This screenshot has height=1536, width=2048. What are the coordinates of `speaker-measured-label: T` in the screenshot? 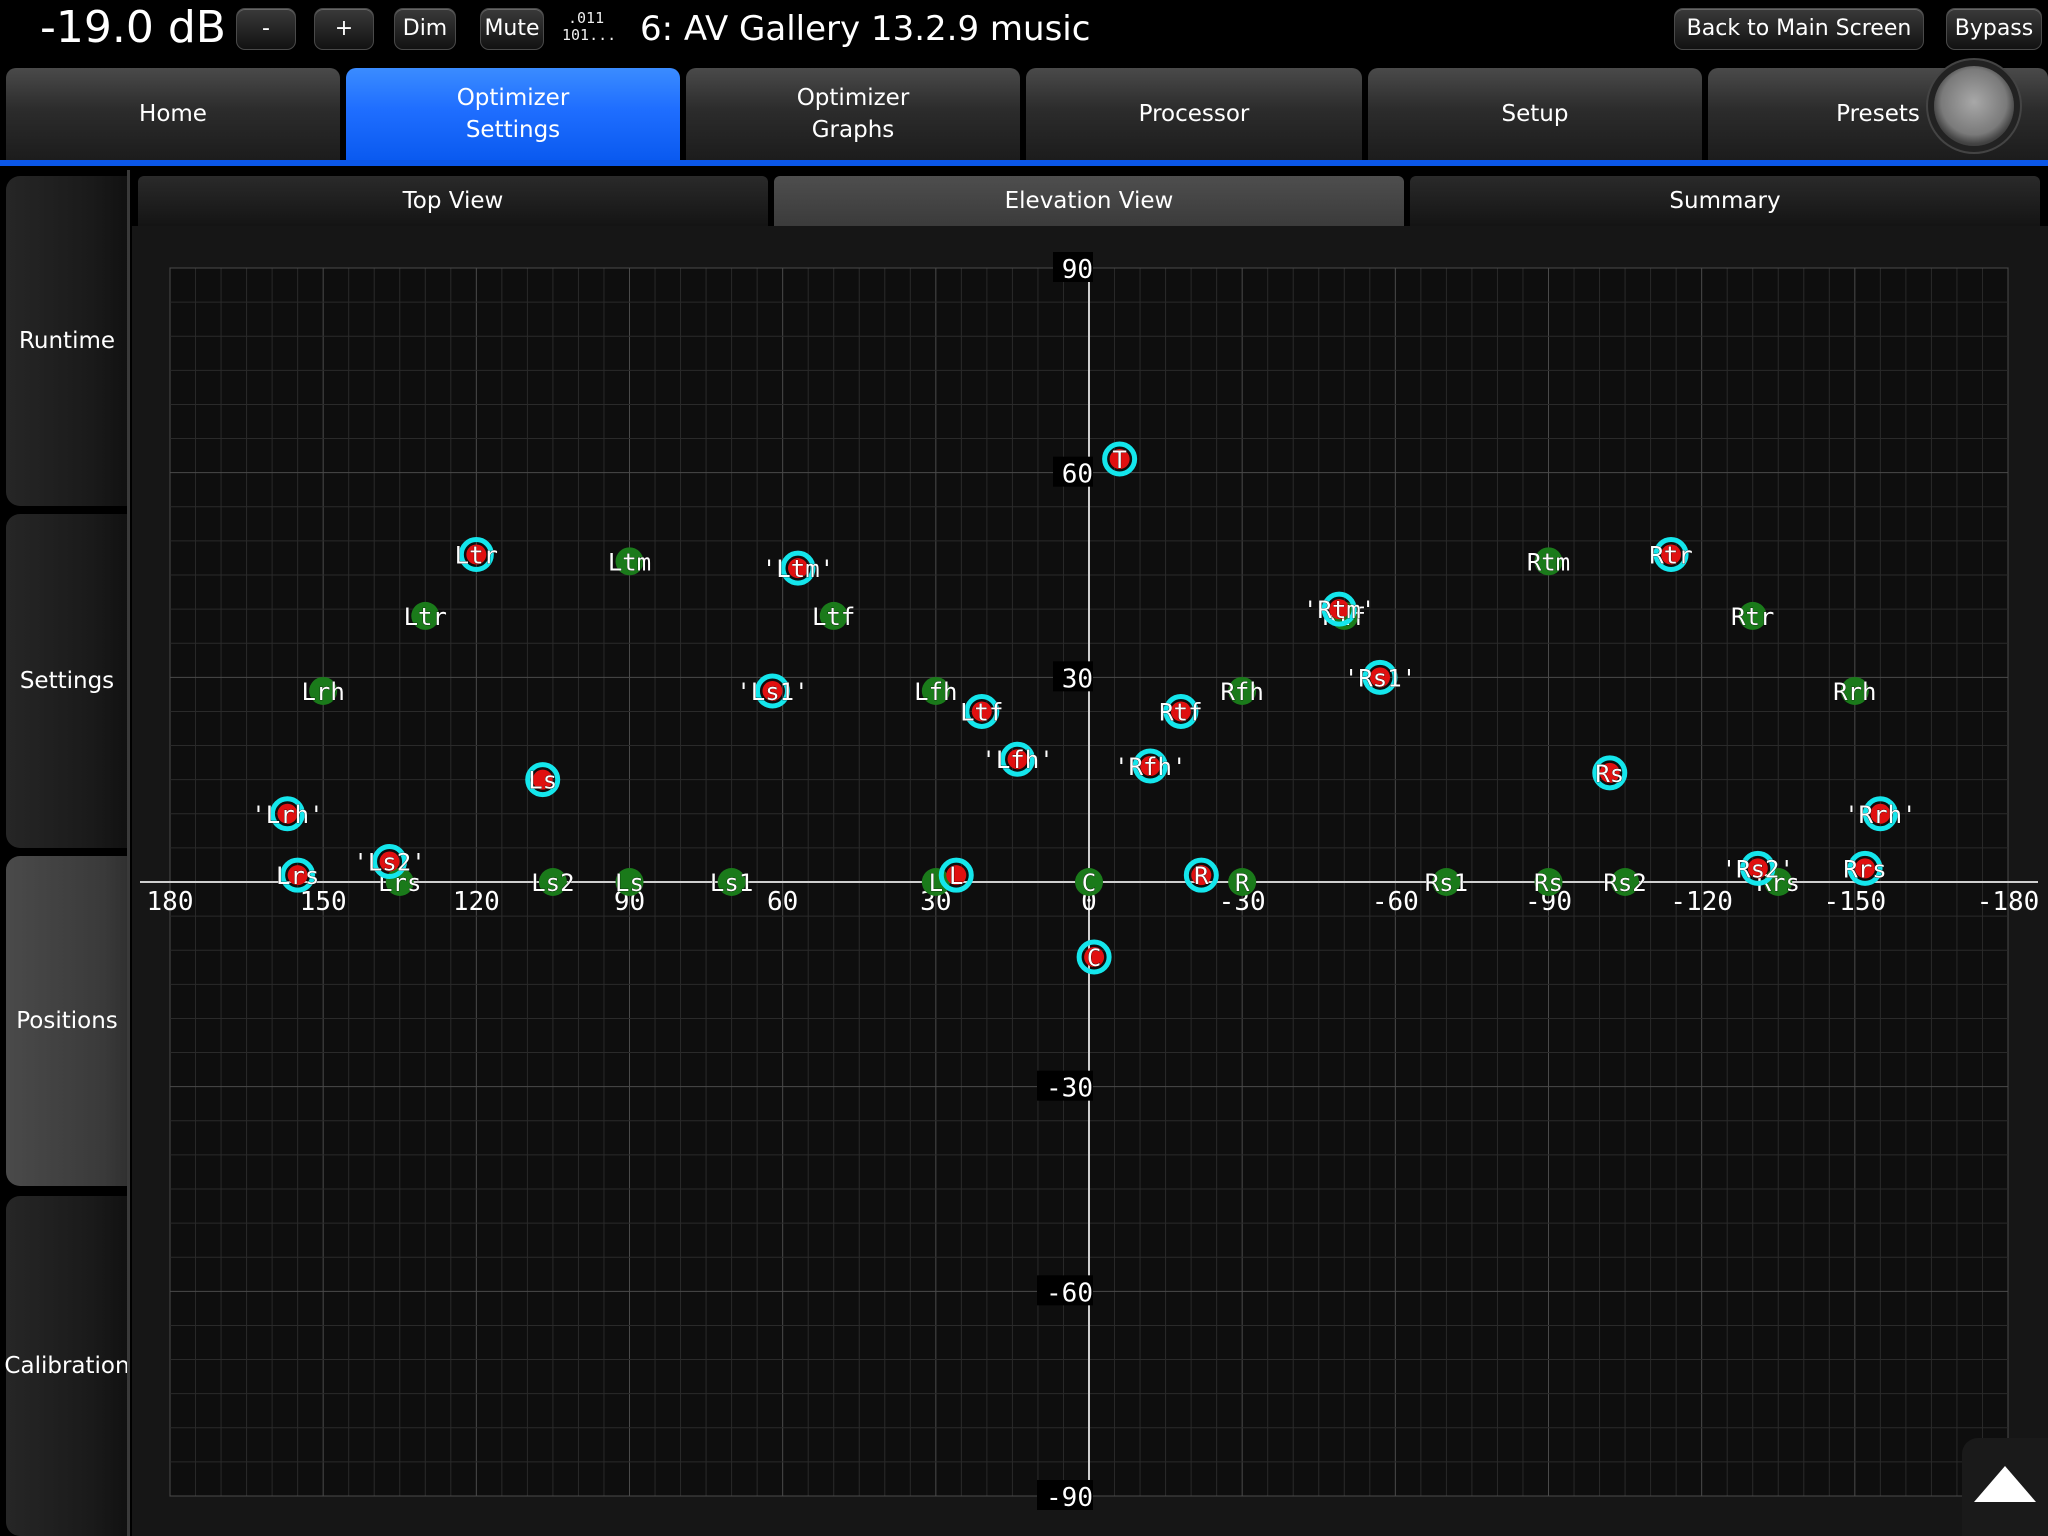 It's located at (1119, 460).